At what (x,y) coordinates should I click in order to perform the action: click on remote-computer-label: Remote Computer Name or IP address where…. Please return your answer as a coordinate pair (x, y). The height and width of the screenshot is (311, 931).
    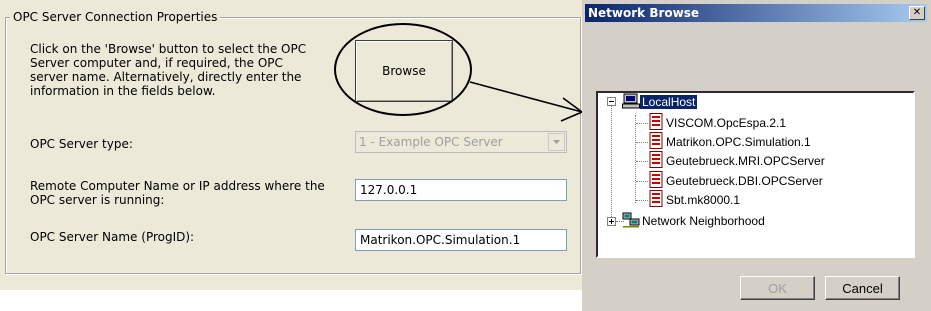
    Looking at the image, I should click on (177, 193).